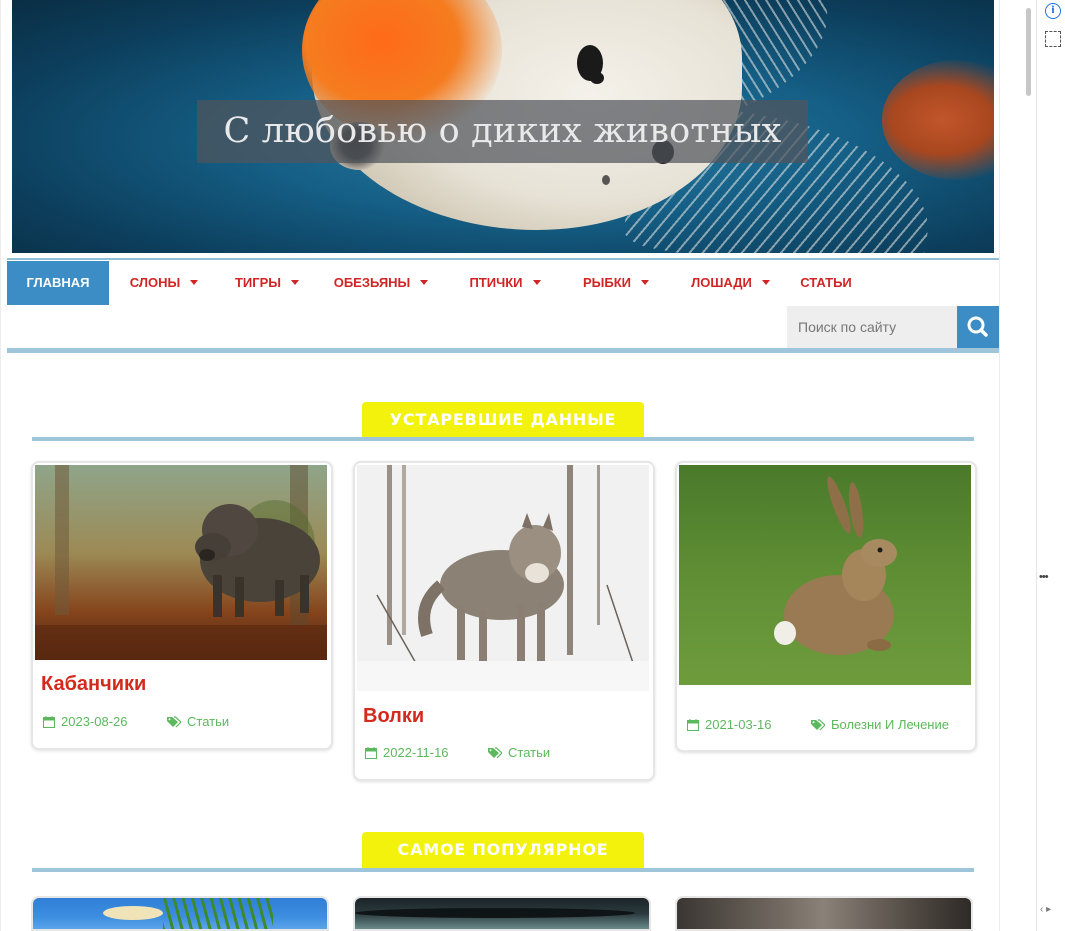 Image resolution: width=1065 pixels, height=931 pixels. I want to click on nav-item: Рыбки, so click(616, 283).